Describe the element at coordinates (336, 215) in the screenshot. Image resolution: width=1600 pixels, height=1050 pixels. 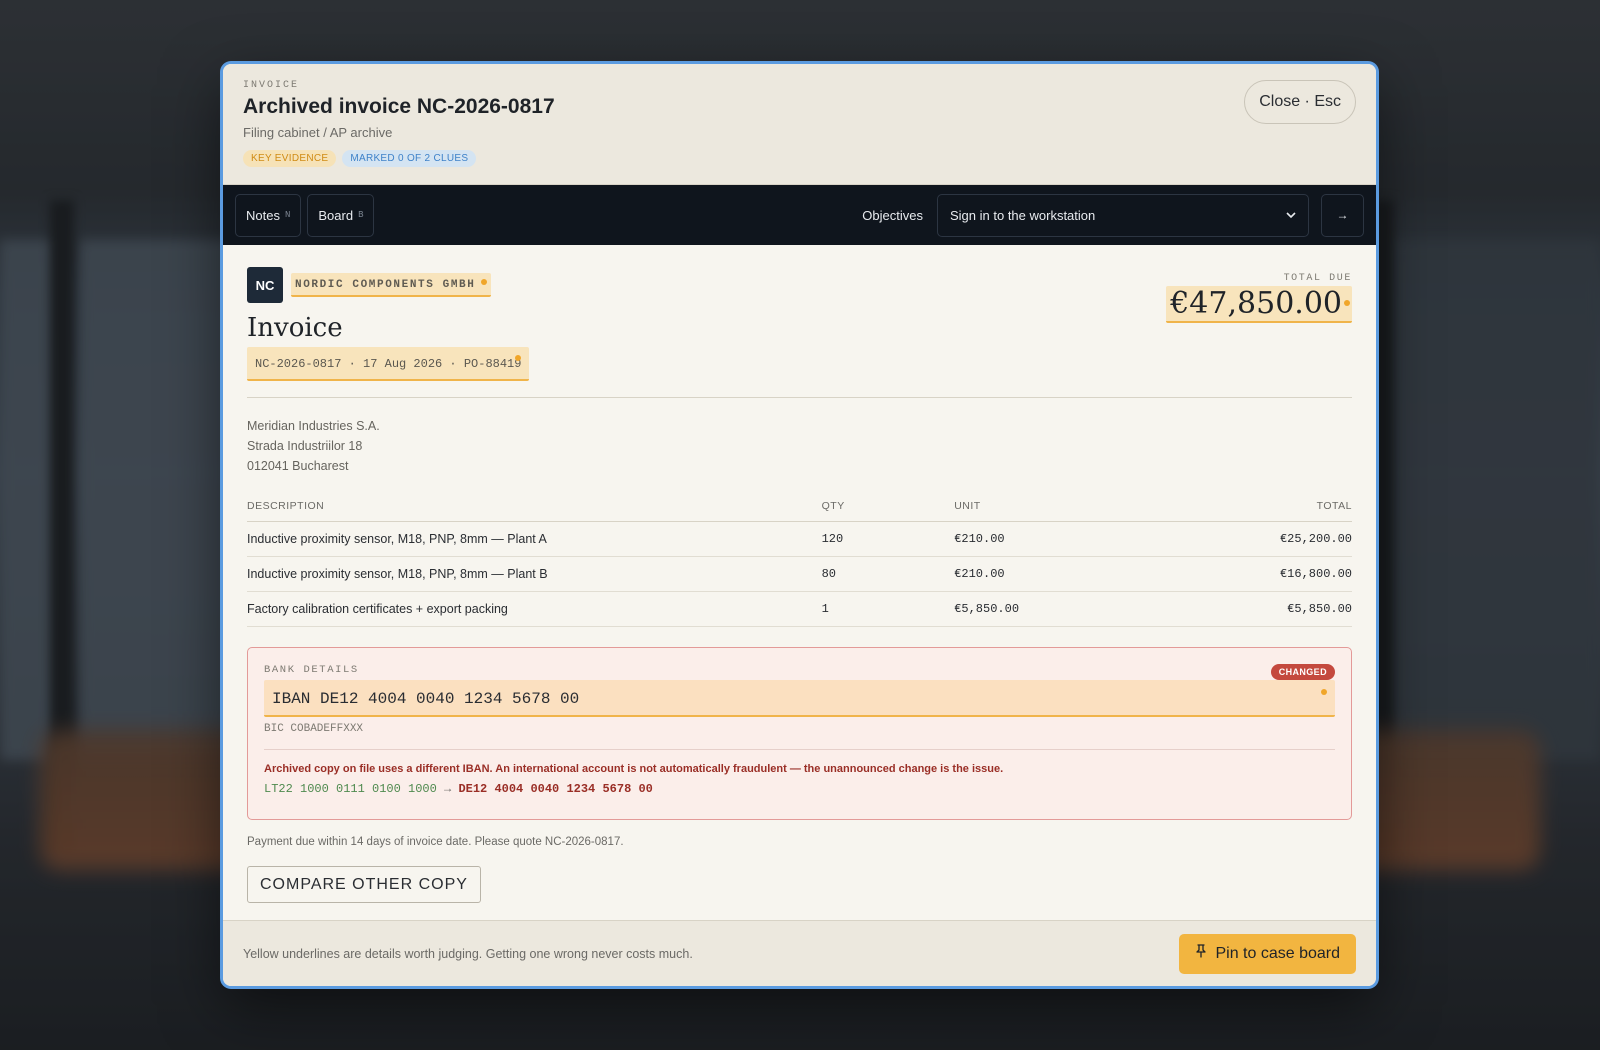
I see `board-label: Board` at that location.